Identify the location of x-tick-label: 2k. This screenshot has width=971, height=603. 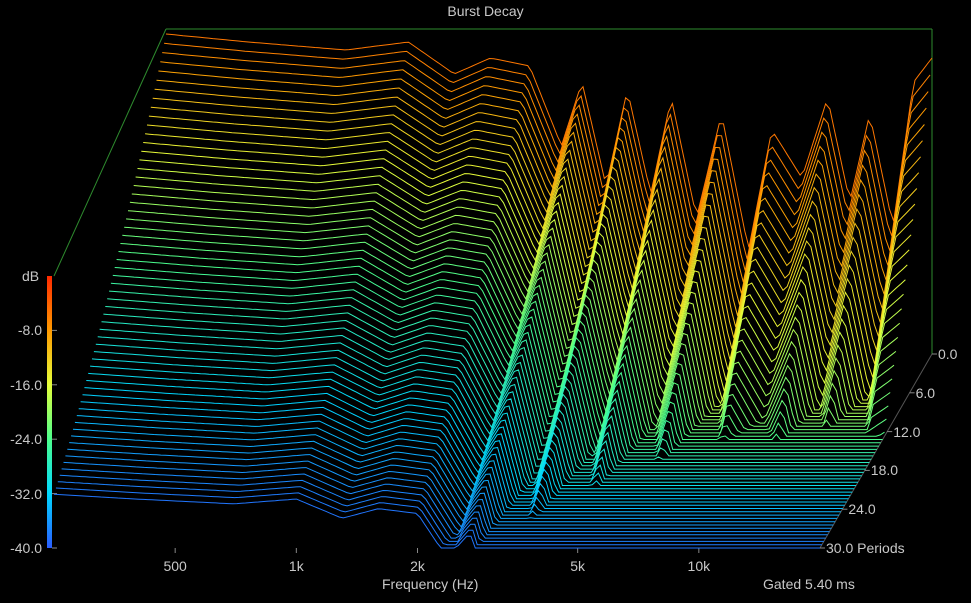
(417, 566).